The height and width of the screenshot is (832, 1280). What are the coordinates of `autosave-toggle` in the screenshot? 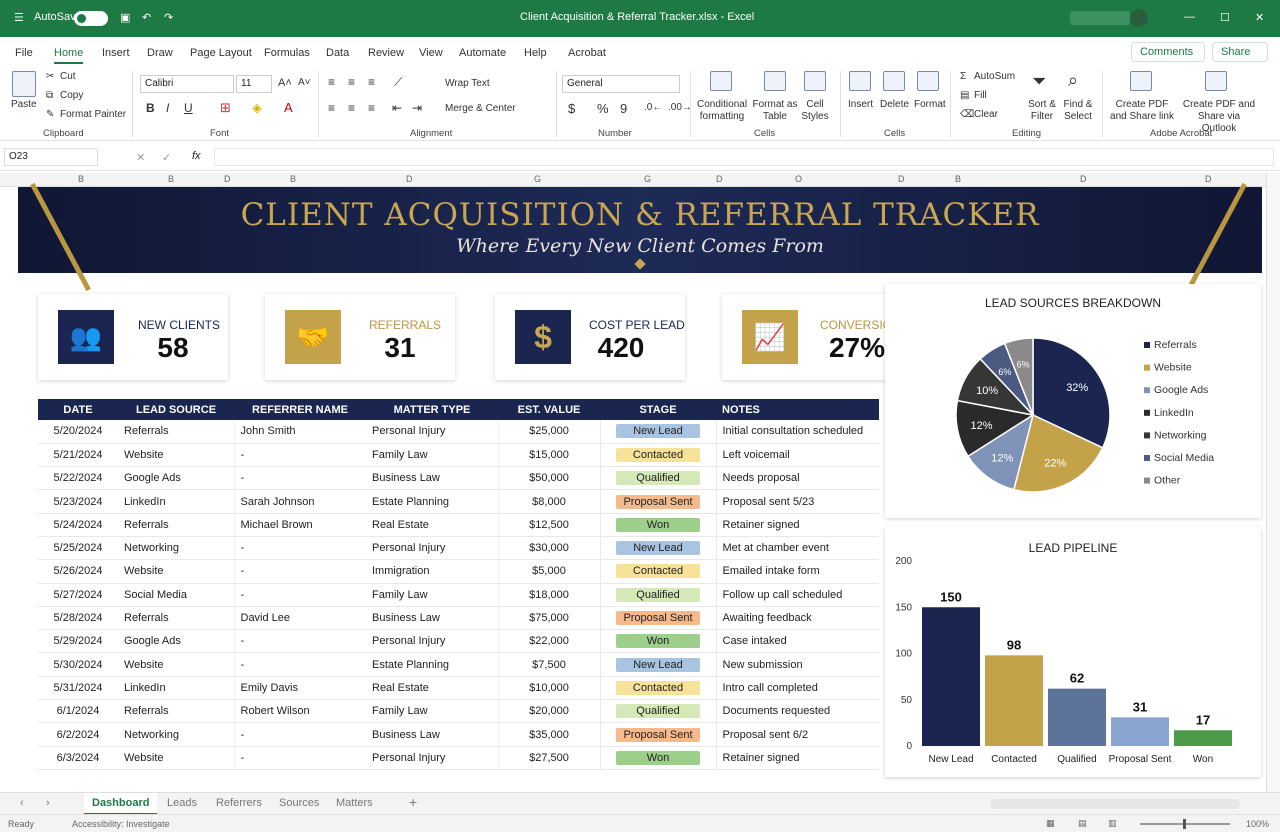 It's located at (91, 18).